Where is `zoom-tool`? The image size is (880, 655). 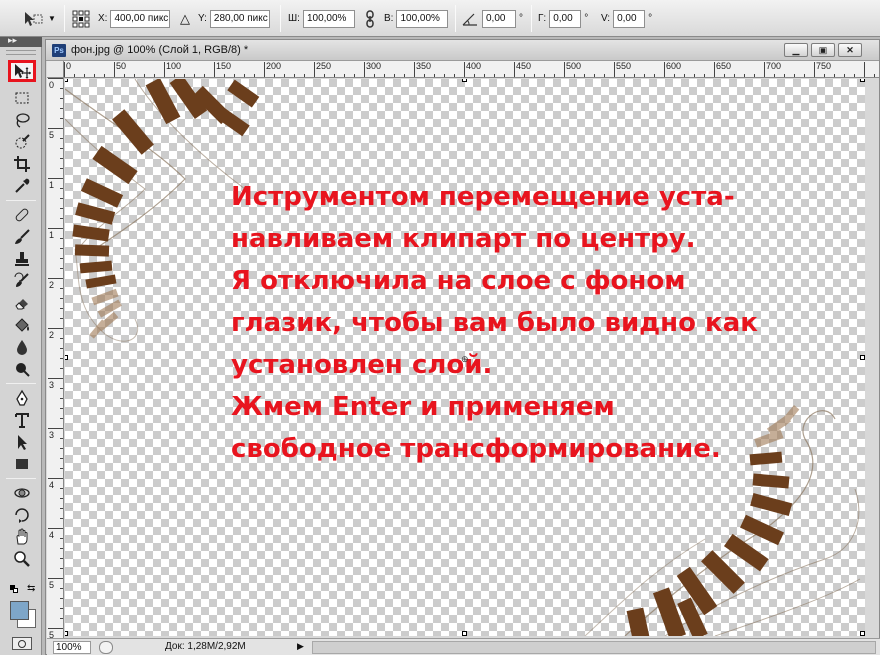 zoom-tool is located at coordinates (22, 559).